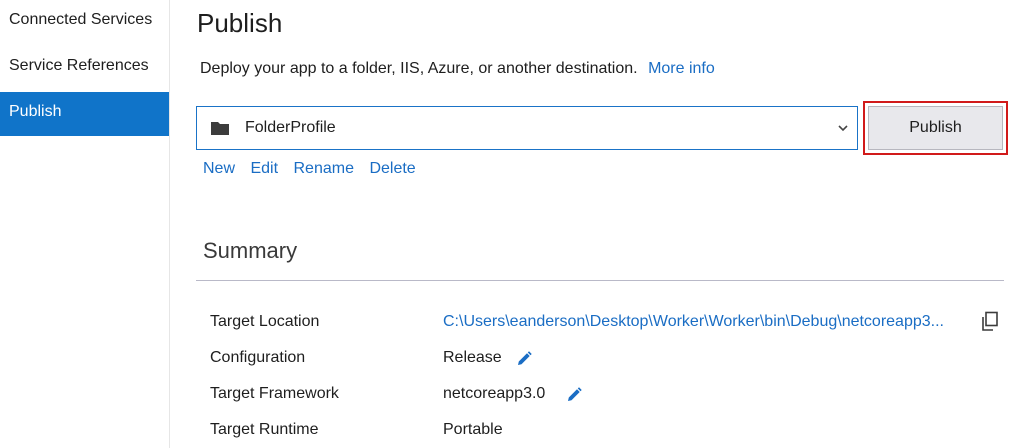  What do you see at coordinates (472, 357) in the screenshot?
I see `configuration-value: Release` at bounding box center [472, 357].